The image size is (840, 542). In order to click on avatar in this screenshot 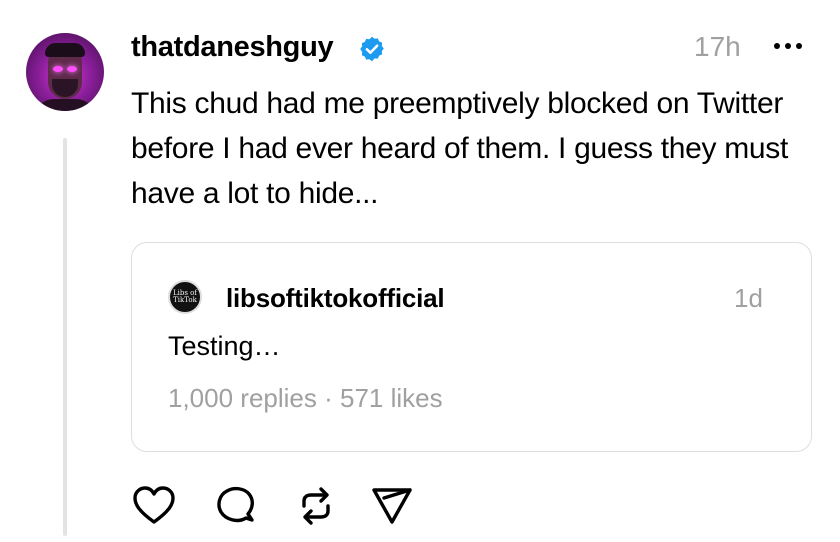, I will do `click(65, 72)`.